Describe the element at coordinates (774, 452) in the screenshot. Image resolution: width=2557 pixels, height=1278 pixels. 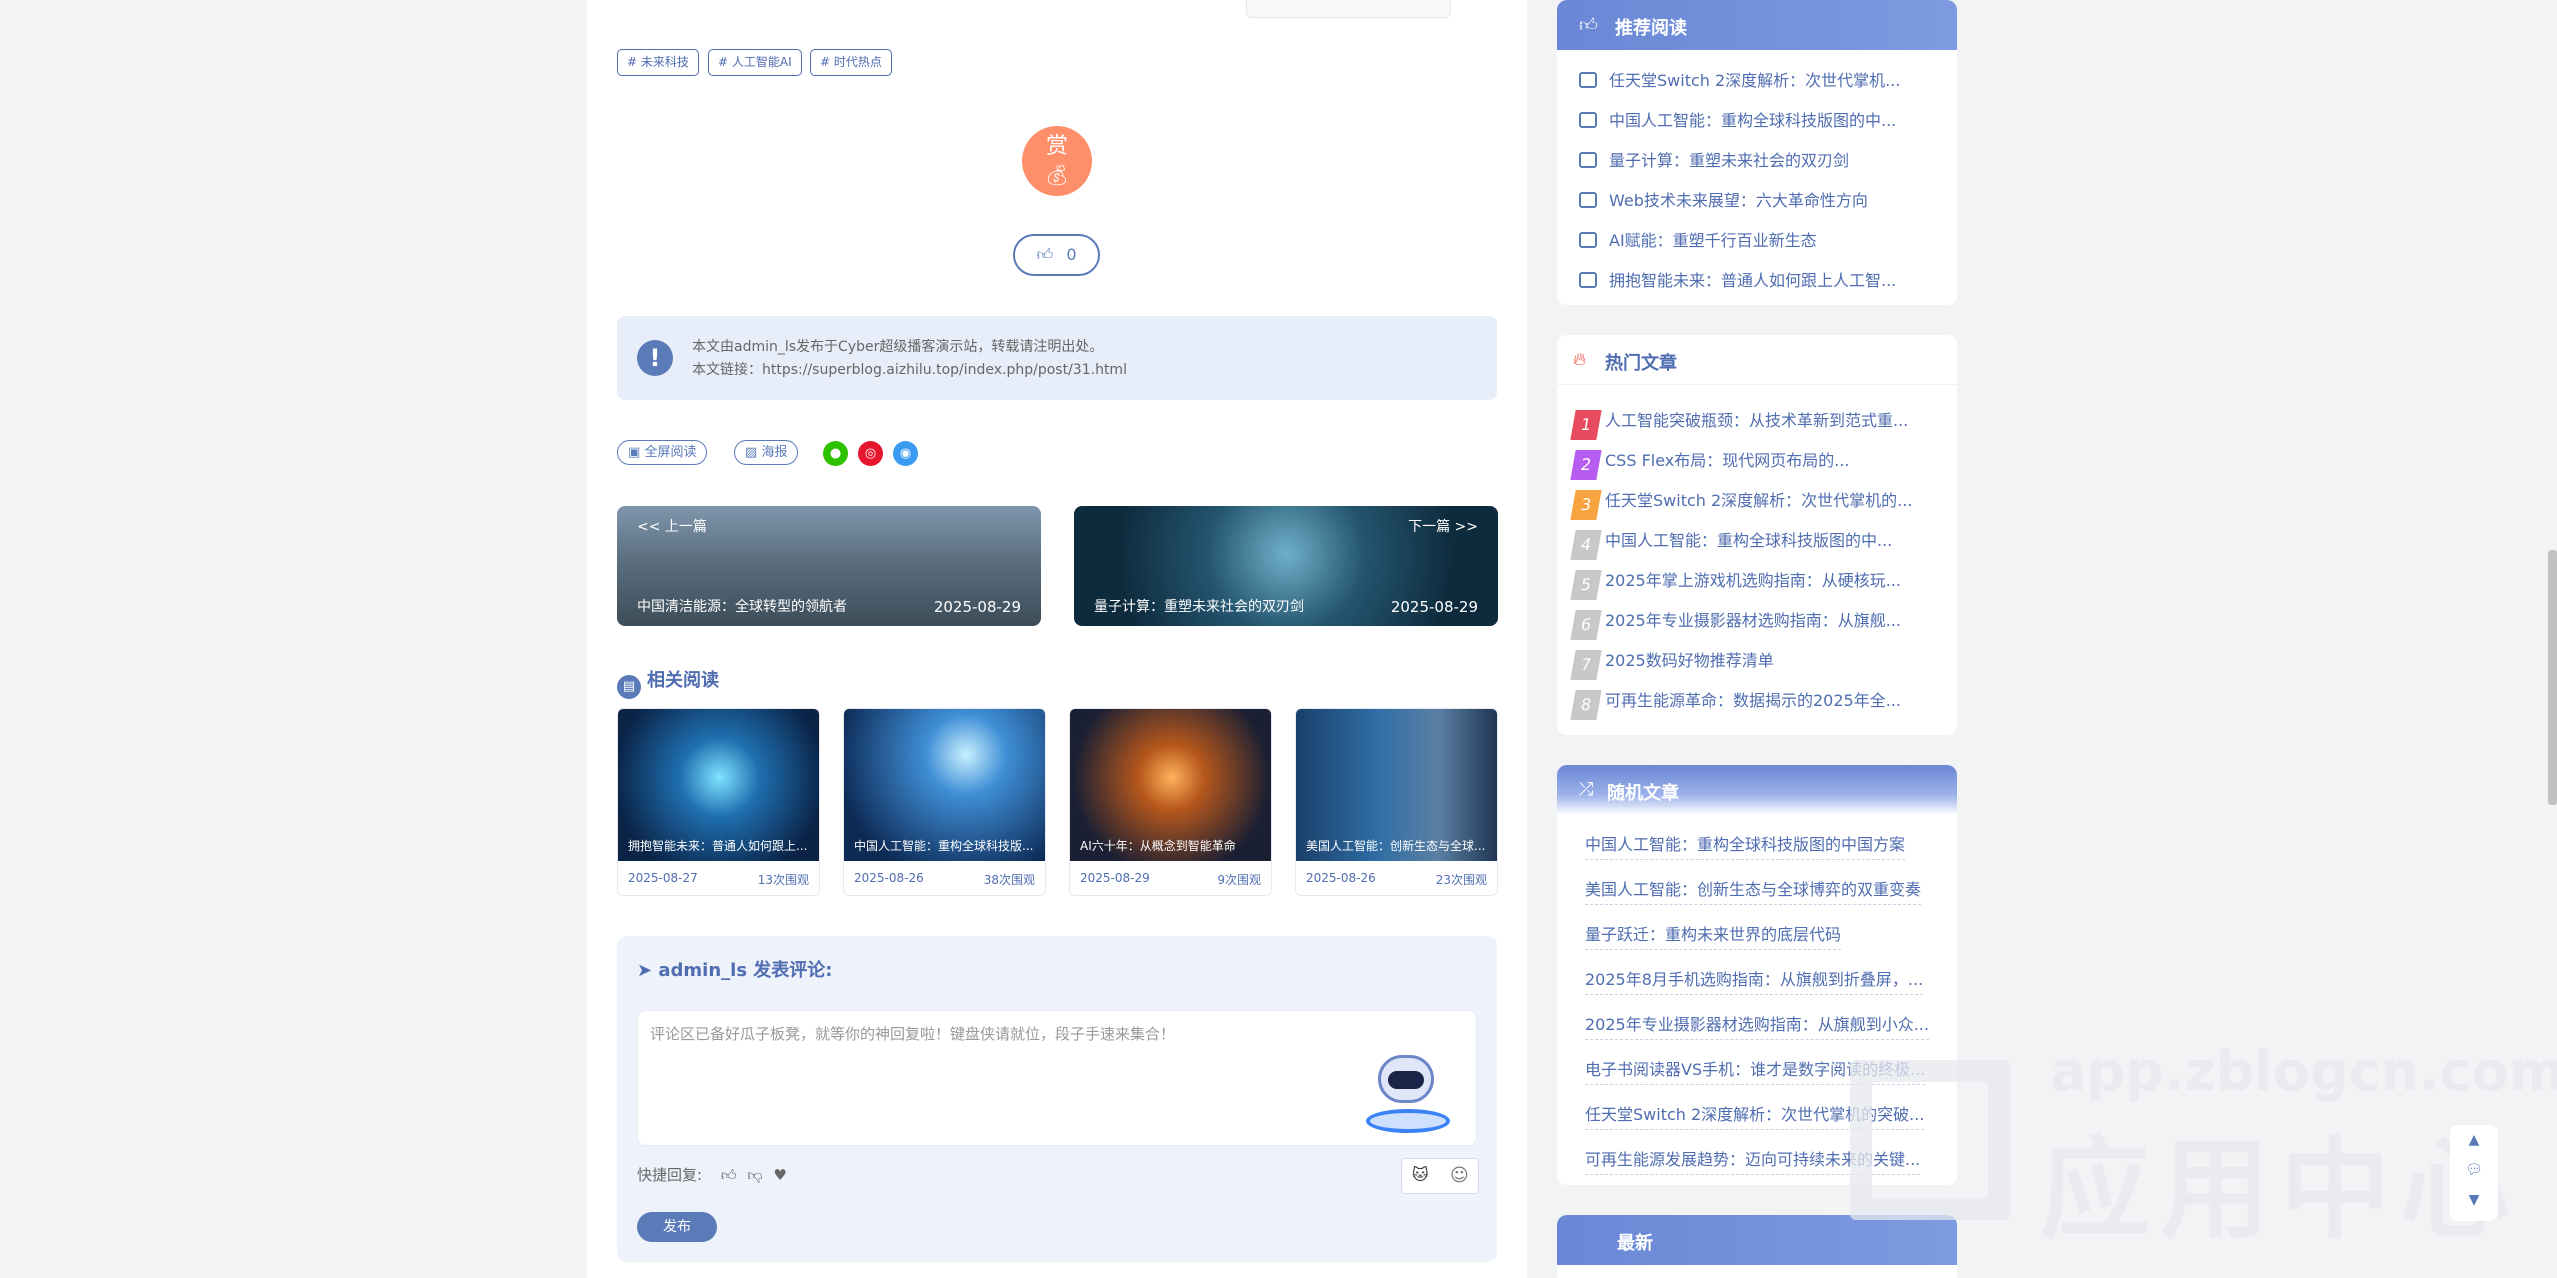
I see `poster-label: 海报` at that location.